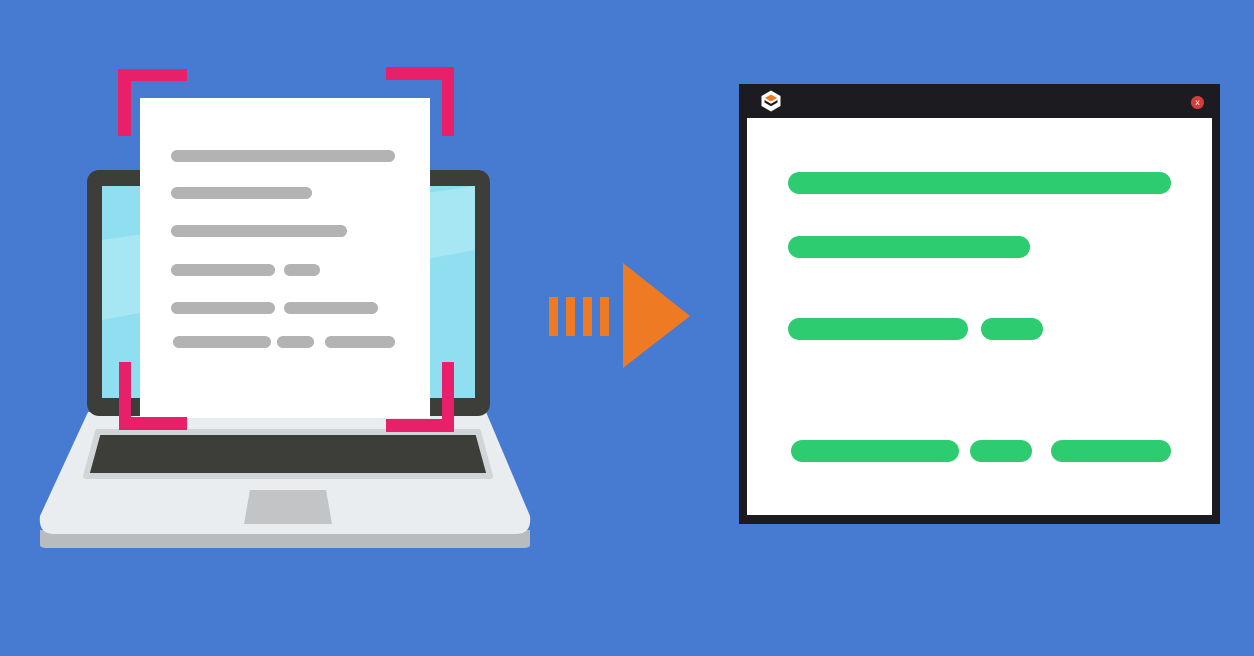  I want to click on laptop-keyboard, so click(288, 454).